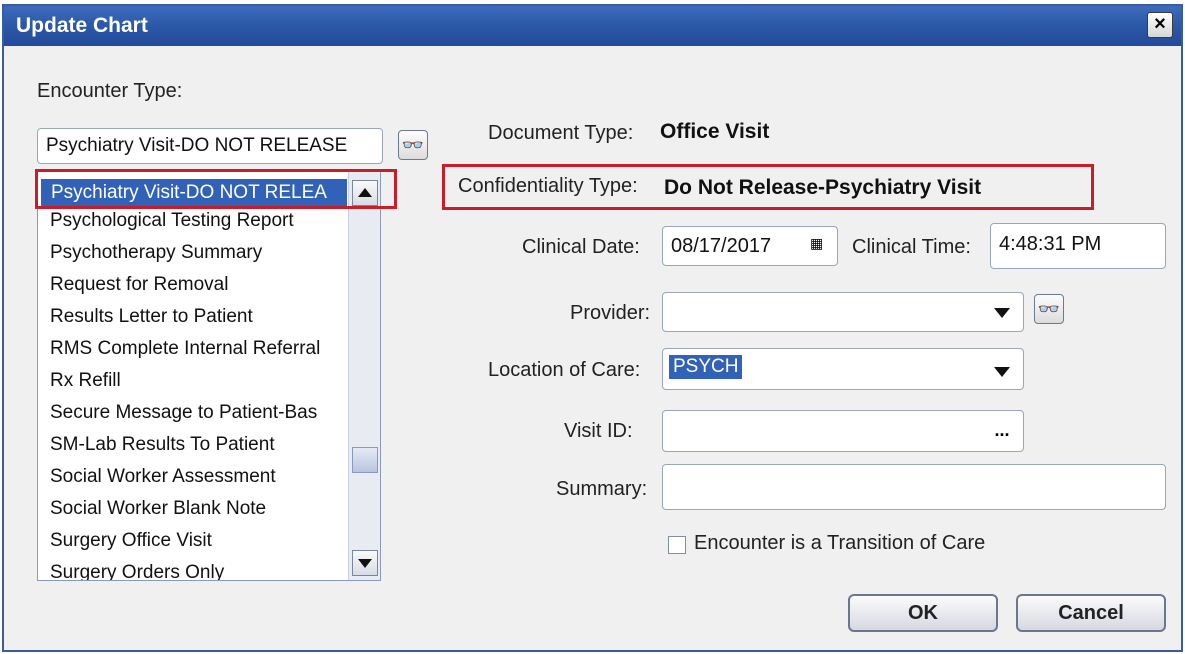  What do you see at coordinates (602, 489) in the screenshot?
I see `summary-label: Summary:` at bounding box center [602, 489].